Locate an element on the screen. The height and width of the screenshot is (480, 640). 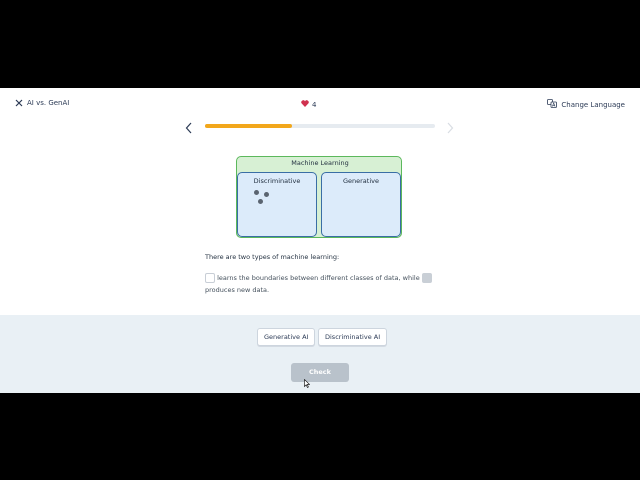
option-generative-ai: Generative AI is located at coordinates (286, 337).